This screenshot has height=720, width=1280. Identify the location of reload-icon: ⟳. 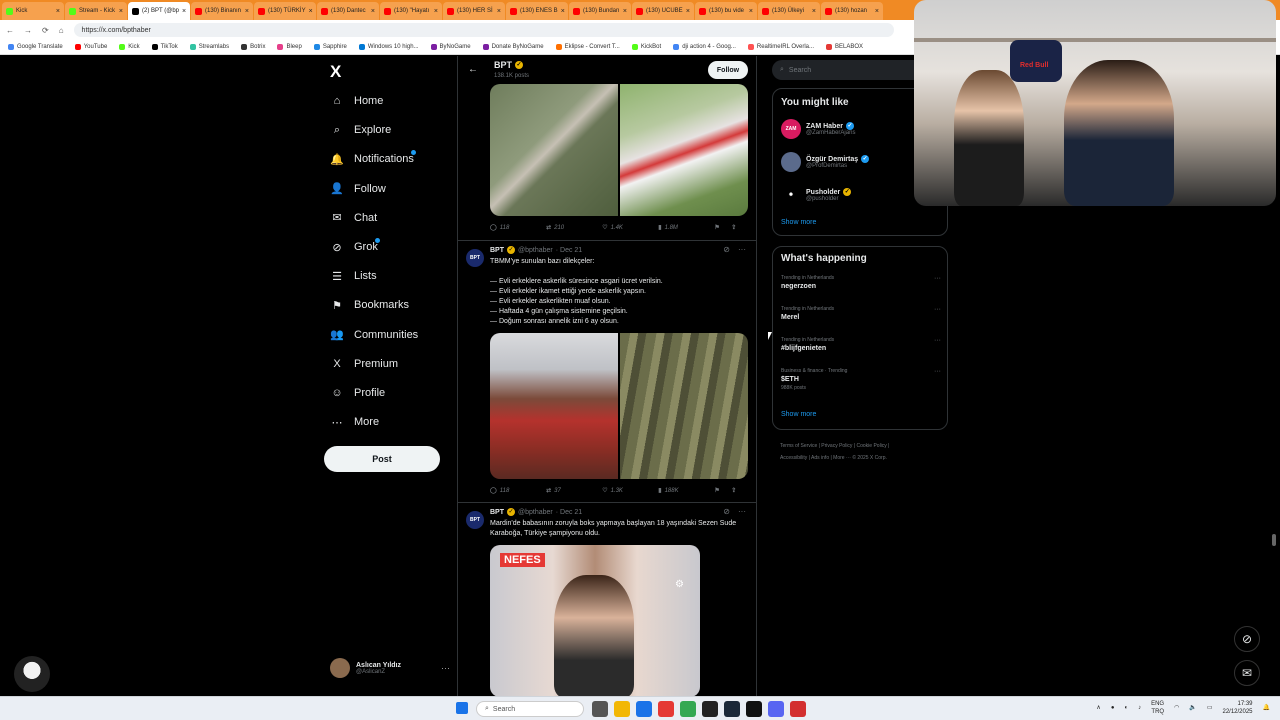
(45, 30).